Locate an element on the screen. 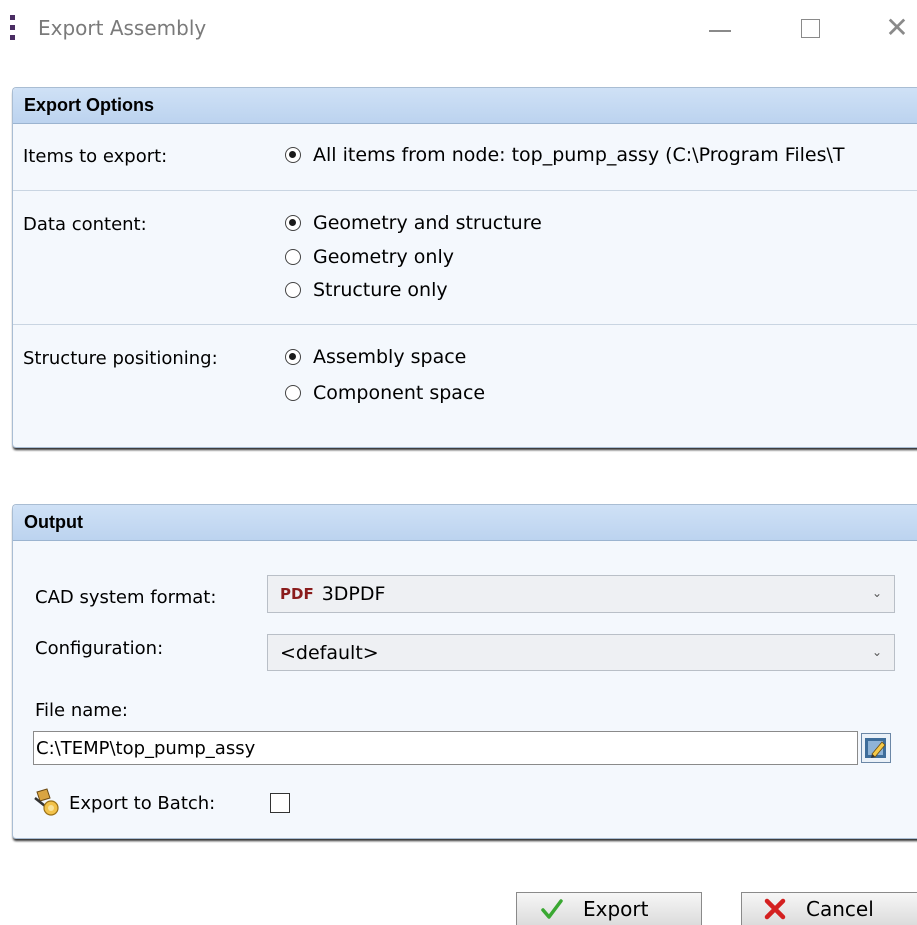  data-content-label: Data content: is located at coordinates (85, 224).